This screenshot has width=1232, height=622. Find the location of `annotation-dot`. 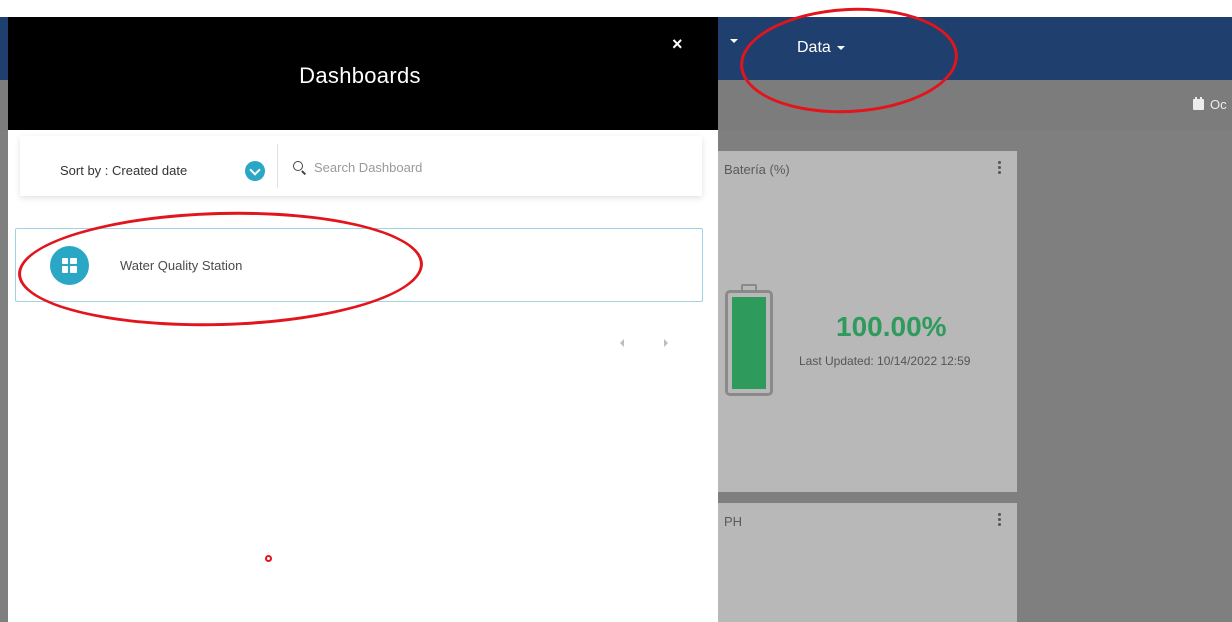

annotation-dot is located at coordinates (268, 558).